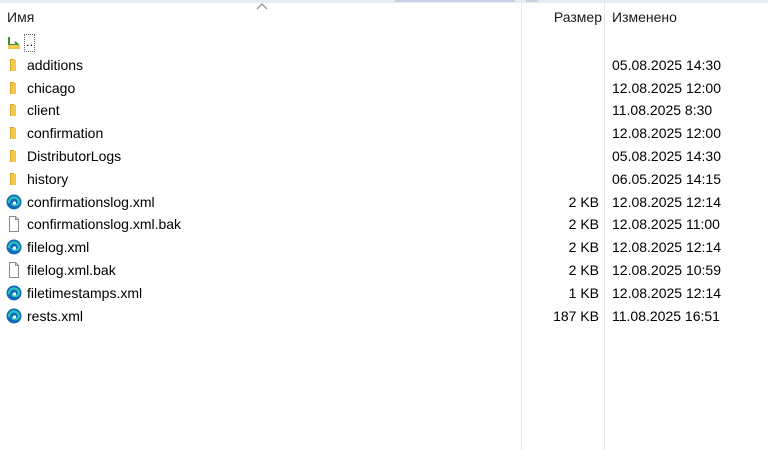 Image resolution: width=768 pixels, height=450 pixels. Describe the element at coordinates (583, 292) in the screenshot. I see `file-size: 1 KB` at that location.